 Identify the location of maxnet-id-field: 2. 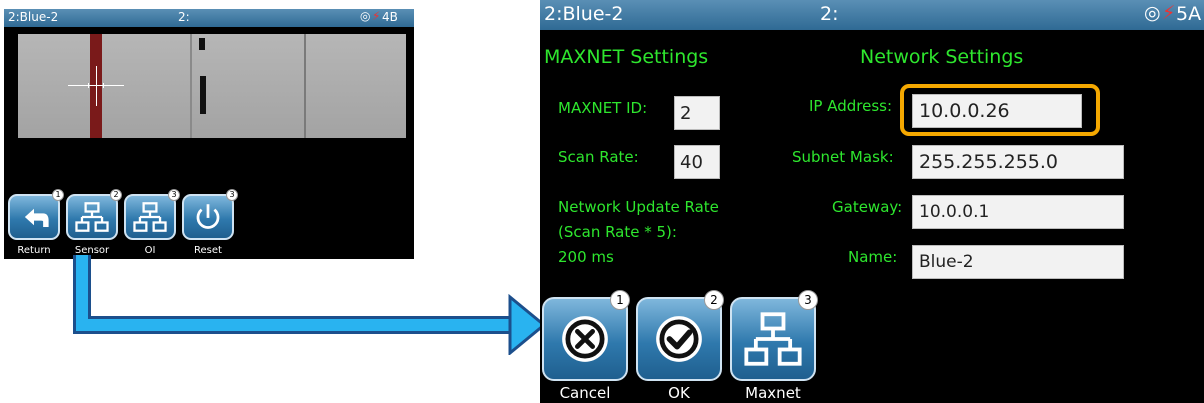
(697, 113).